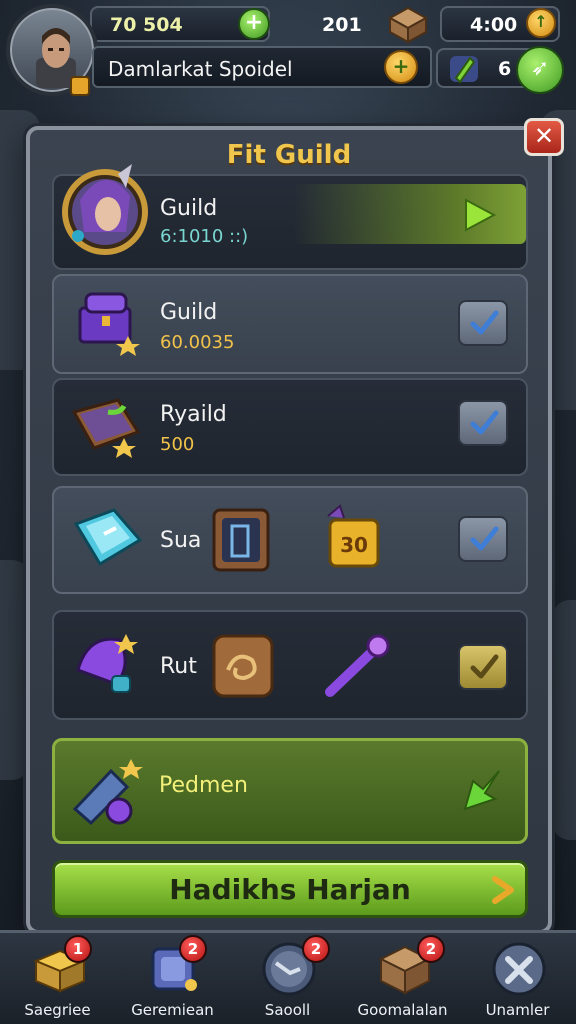  I want to click on rune-tablet-icon, so click(241, 540).